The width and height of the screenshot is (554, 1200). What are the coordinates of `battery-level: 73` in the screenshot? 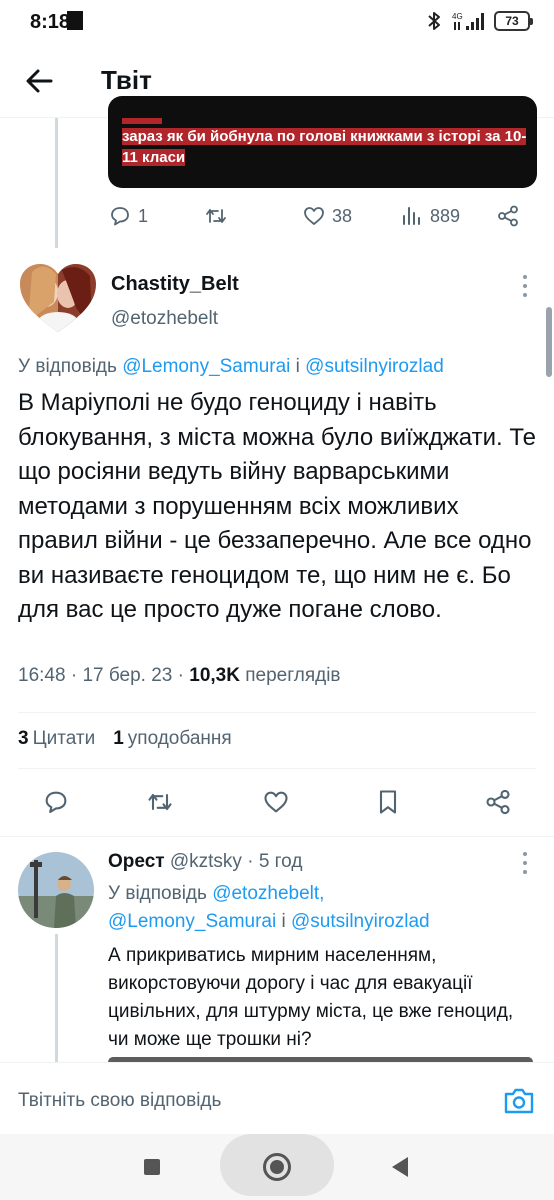 It's located at (512, 21).